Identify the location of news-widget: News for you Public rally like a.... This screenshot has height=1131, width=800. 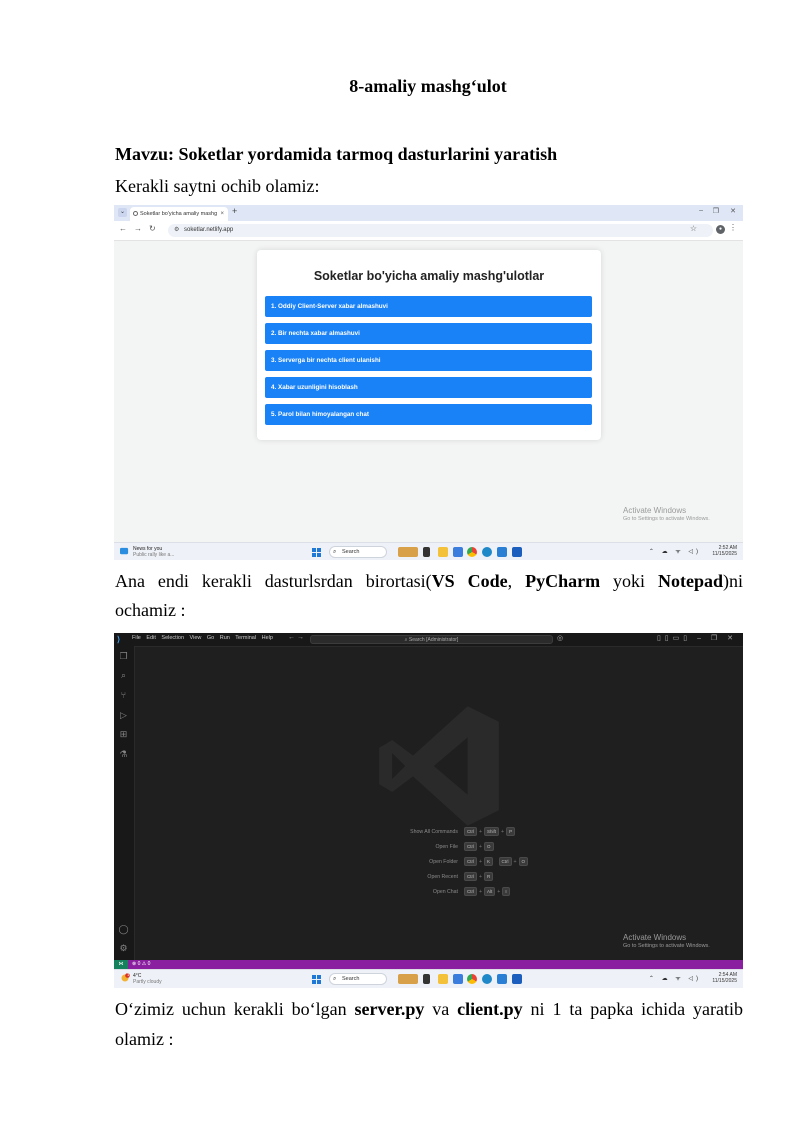
(147, 552).